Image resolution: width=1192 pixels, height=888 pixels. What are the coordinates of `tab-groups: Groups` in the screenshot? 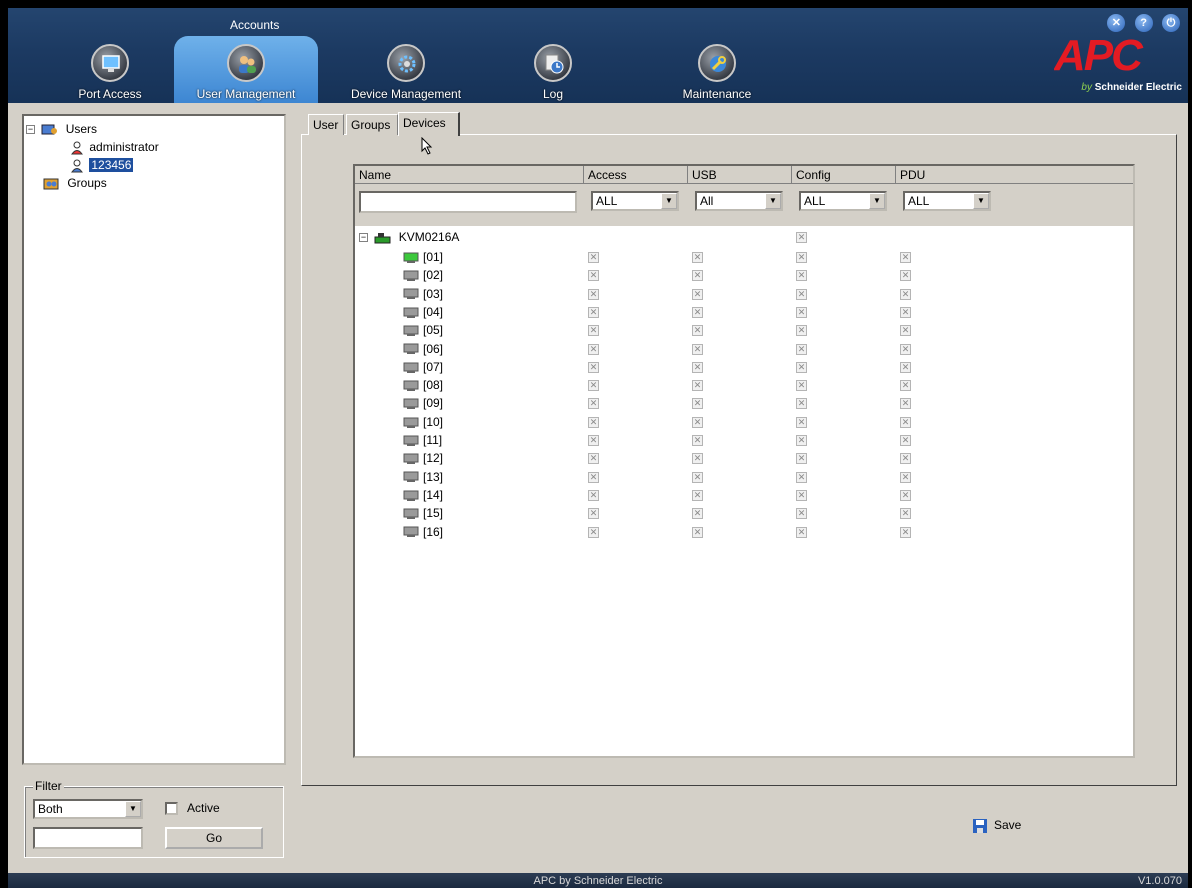 It's located at (372, 124).